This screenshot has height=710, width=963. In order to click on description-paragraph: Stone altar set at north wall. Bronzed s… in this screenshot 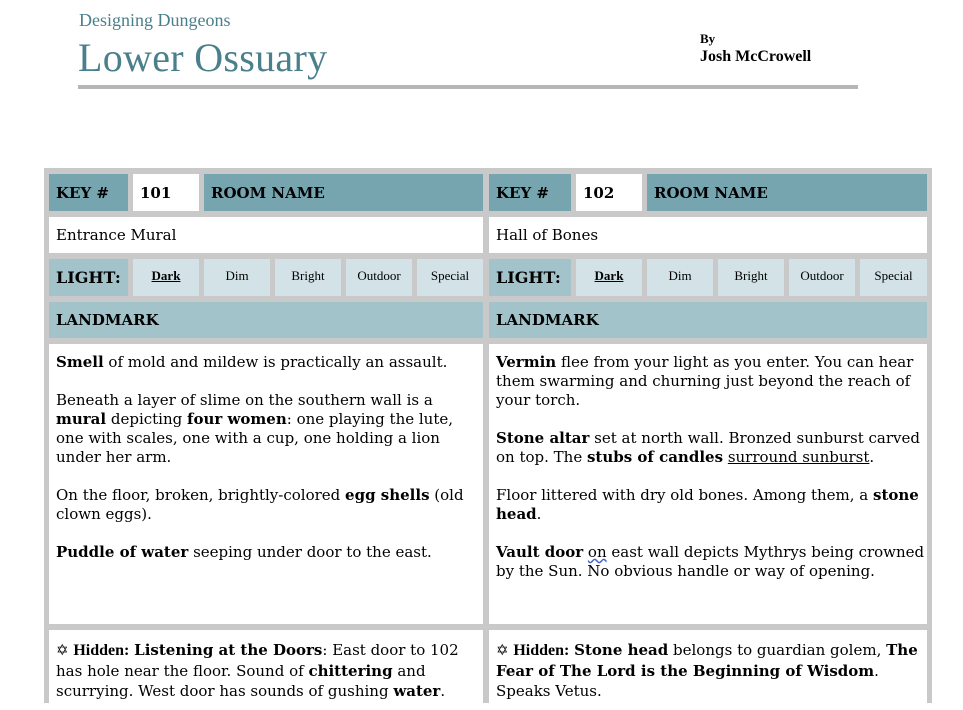, I will do `click(708, 447)`.